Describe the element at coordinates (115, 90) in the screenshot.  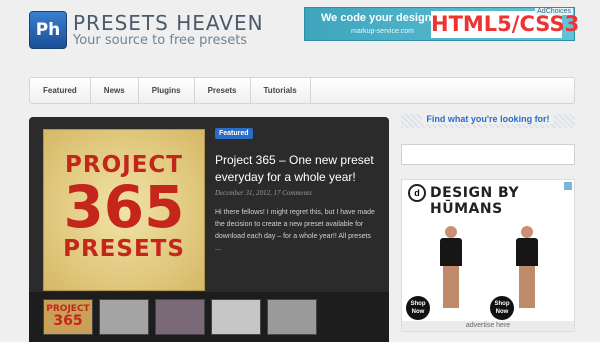
I see `nav-item-news: News` at that location.